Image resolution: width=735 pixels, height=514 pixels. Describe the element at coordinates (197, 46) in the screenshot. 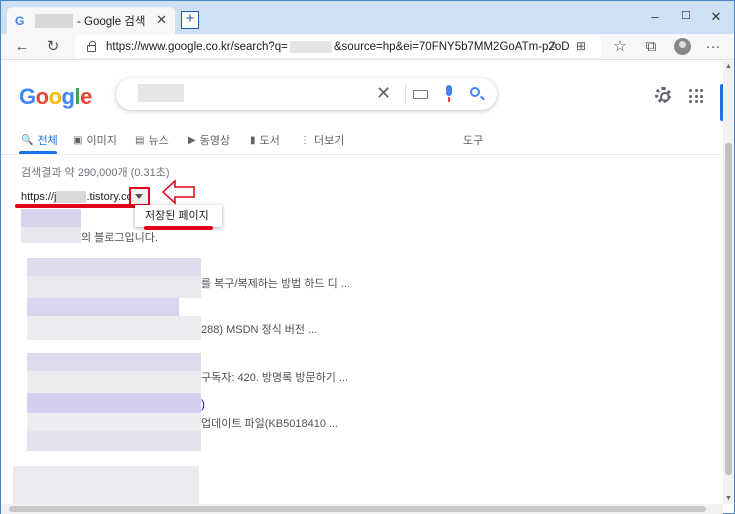

I see `url-text-prefix: https://www.google.co.kr/search?q=` at that location.